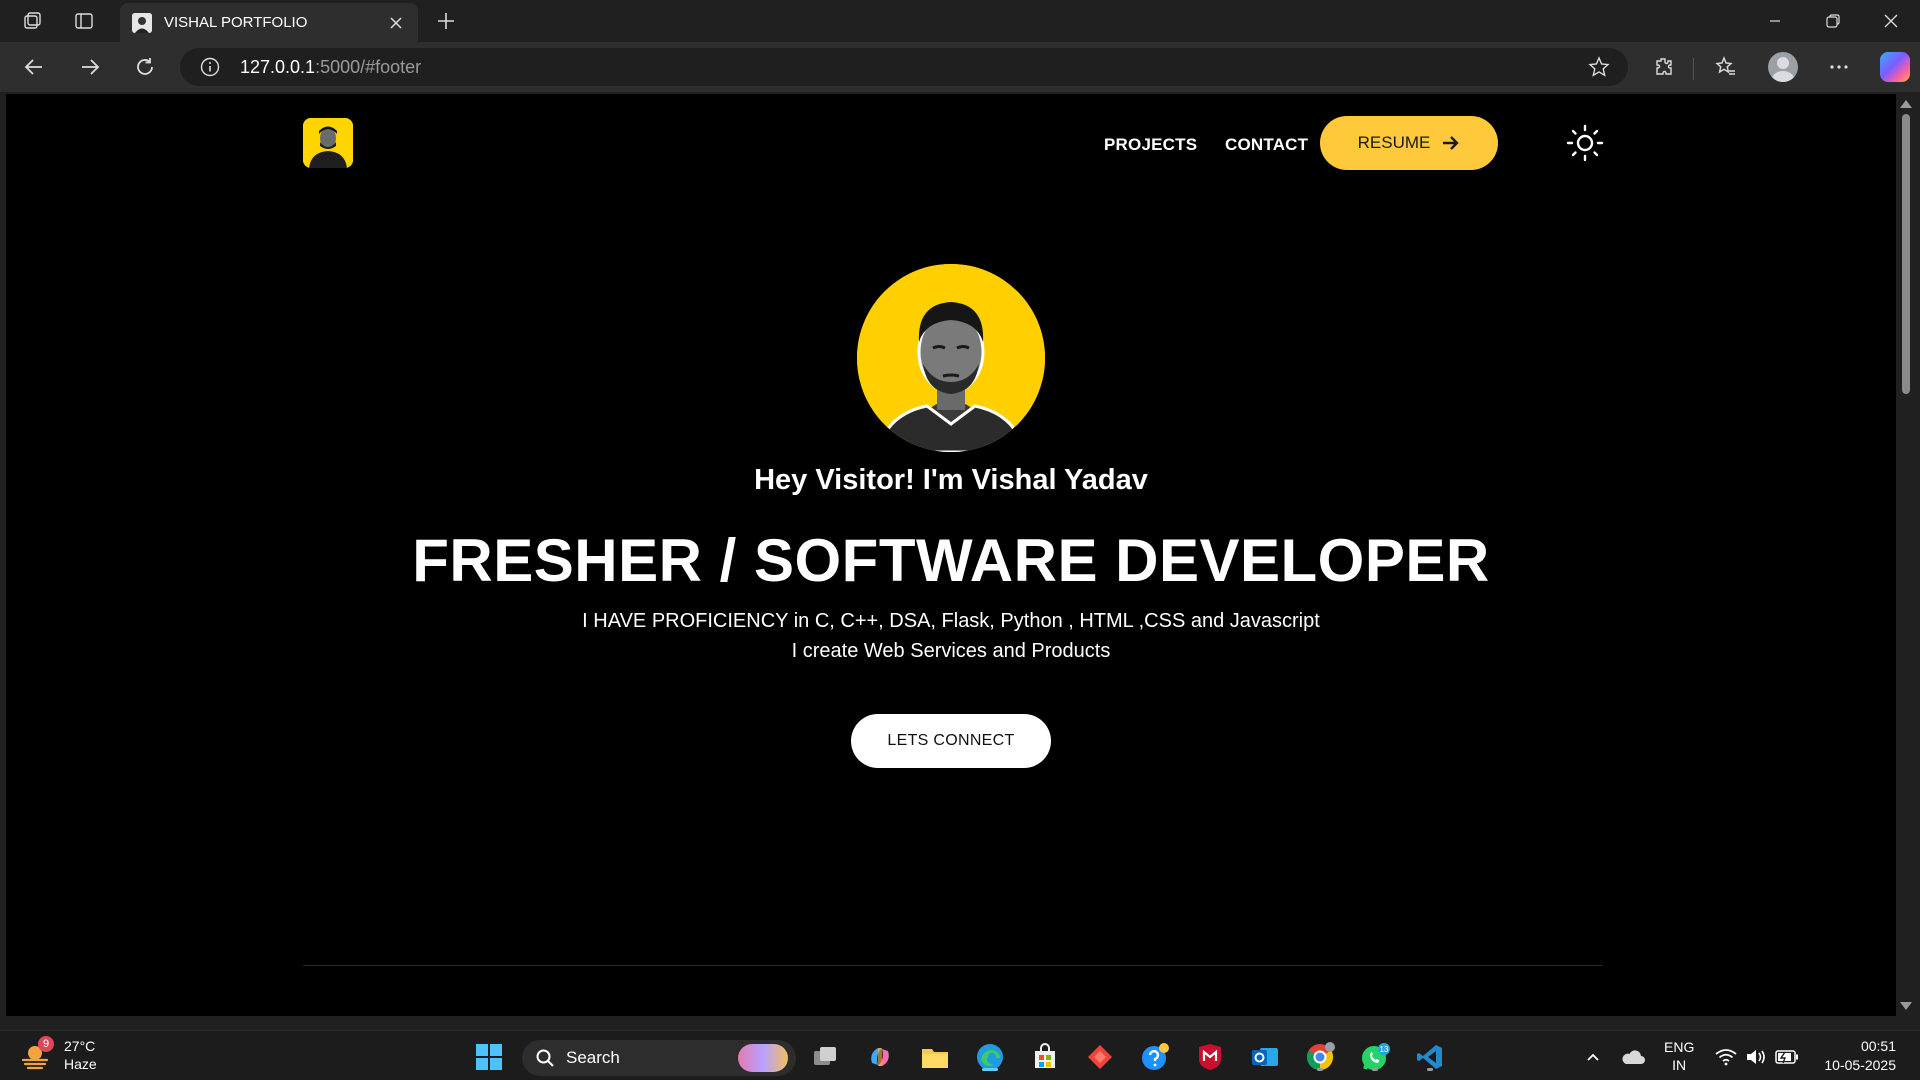 The image size is (1920, 1080). What do you see at coordinates (1787, 1057) in the screenshot?
I see `battery-icon` at bounding box center [1787, 1057].